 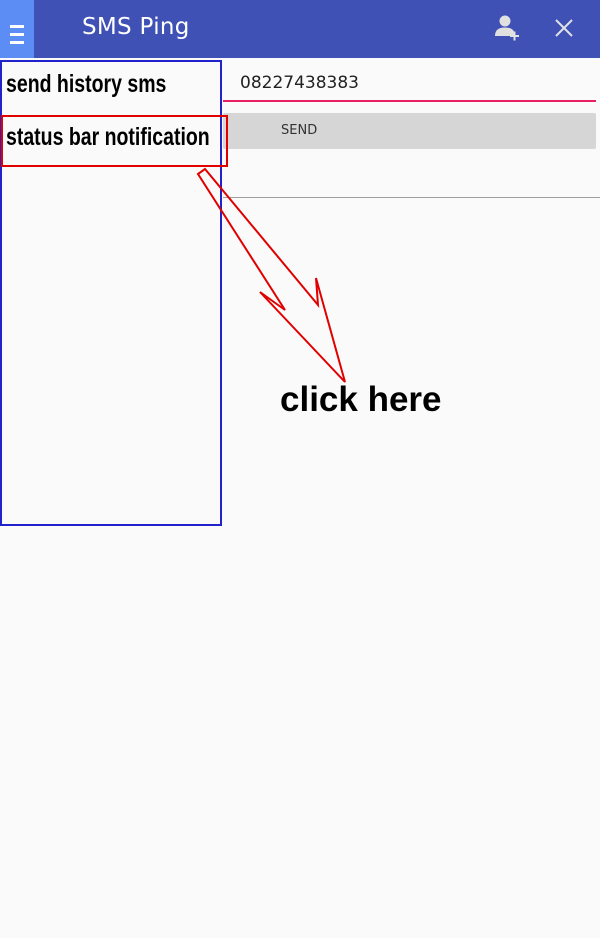 I want to click on annotation-arrow, so click(x=271, y=275).